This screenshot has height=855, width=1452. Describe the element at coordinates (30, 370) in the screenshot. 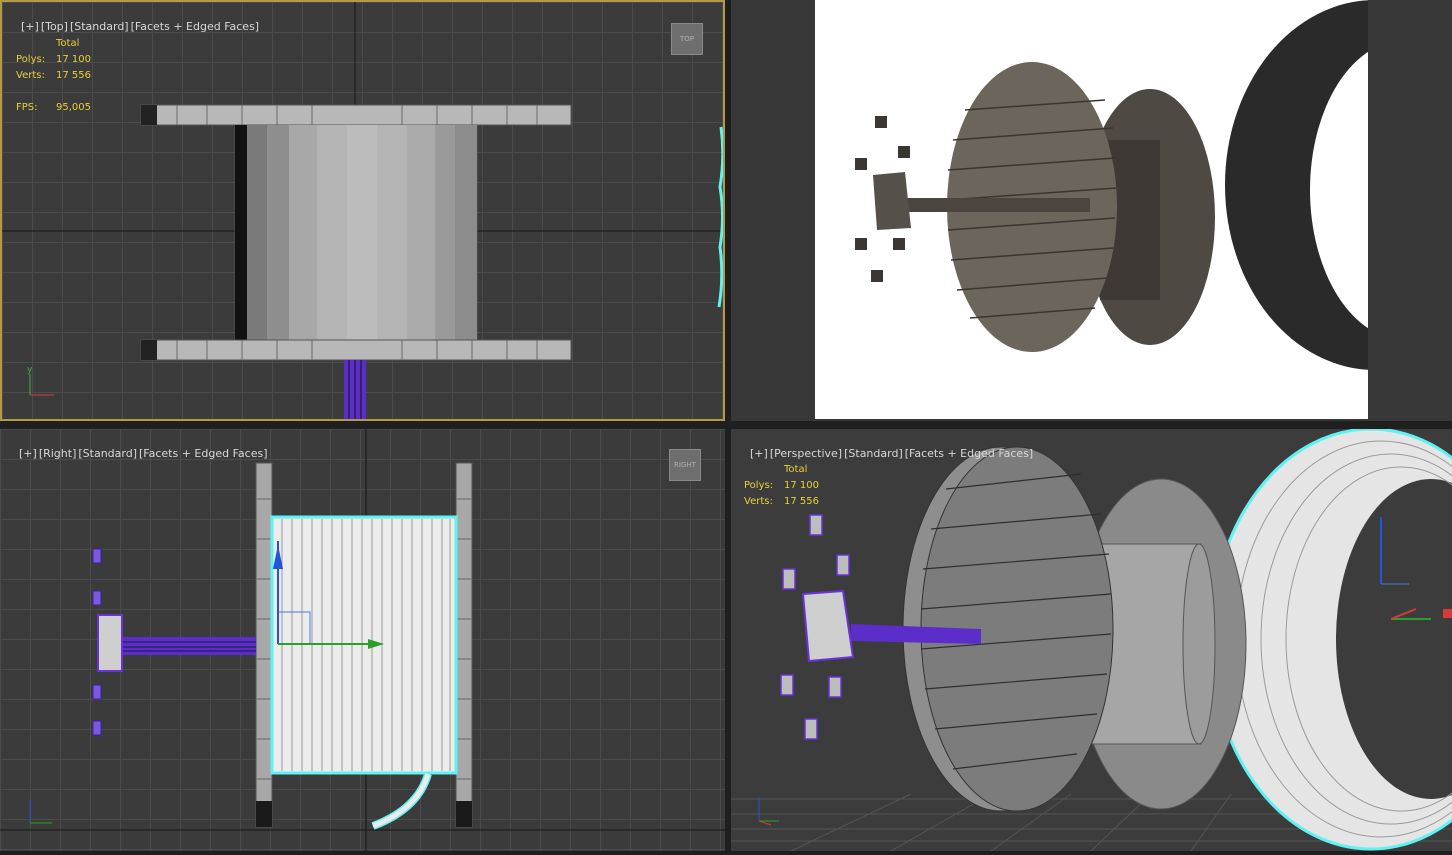

I see `svg-text: y` at that location.